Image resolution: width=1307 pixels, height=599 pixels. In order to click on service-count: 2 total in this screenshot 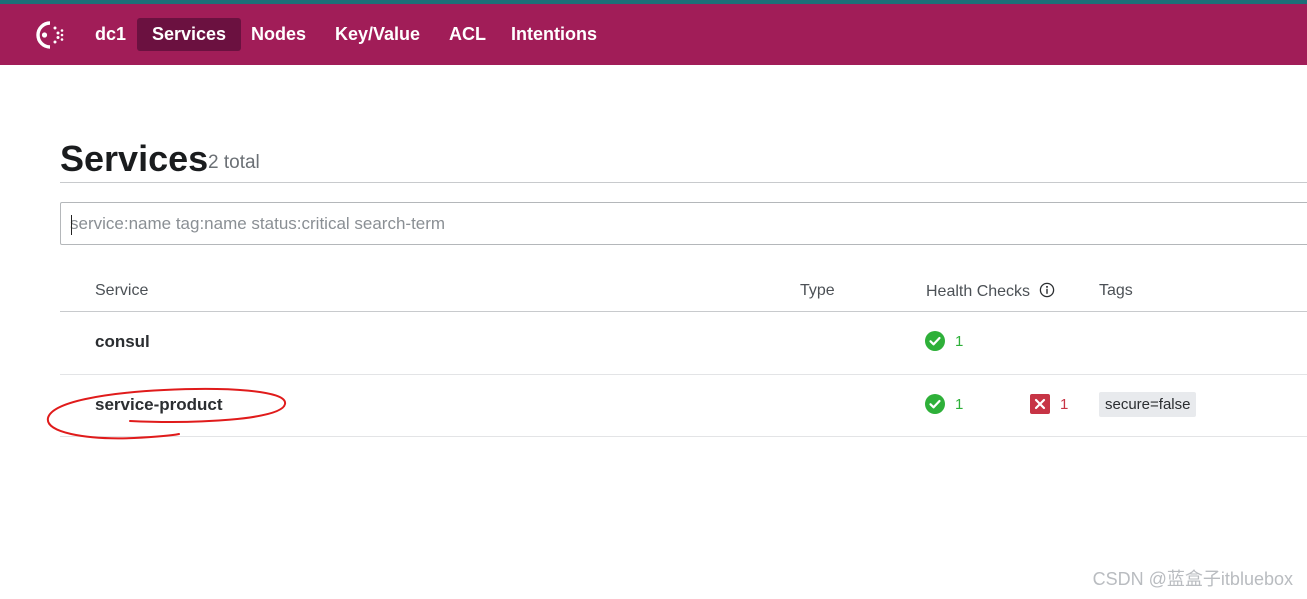, I will do `click(234, 162)`.